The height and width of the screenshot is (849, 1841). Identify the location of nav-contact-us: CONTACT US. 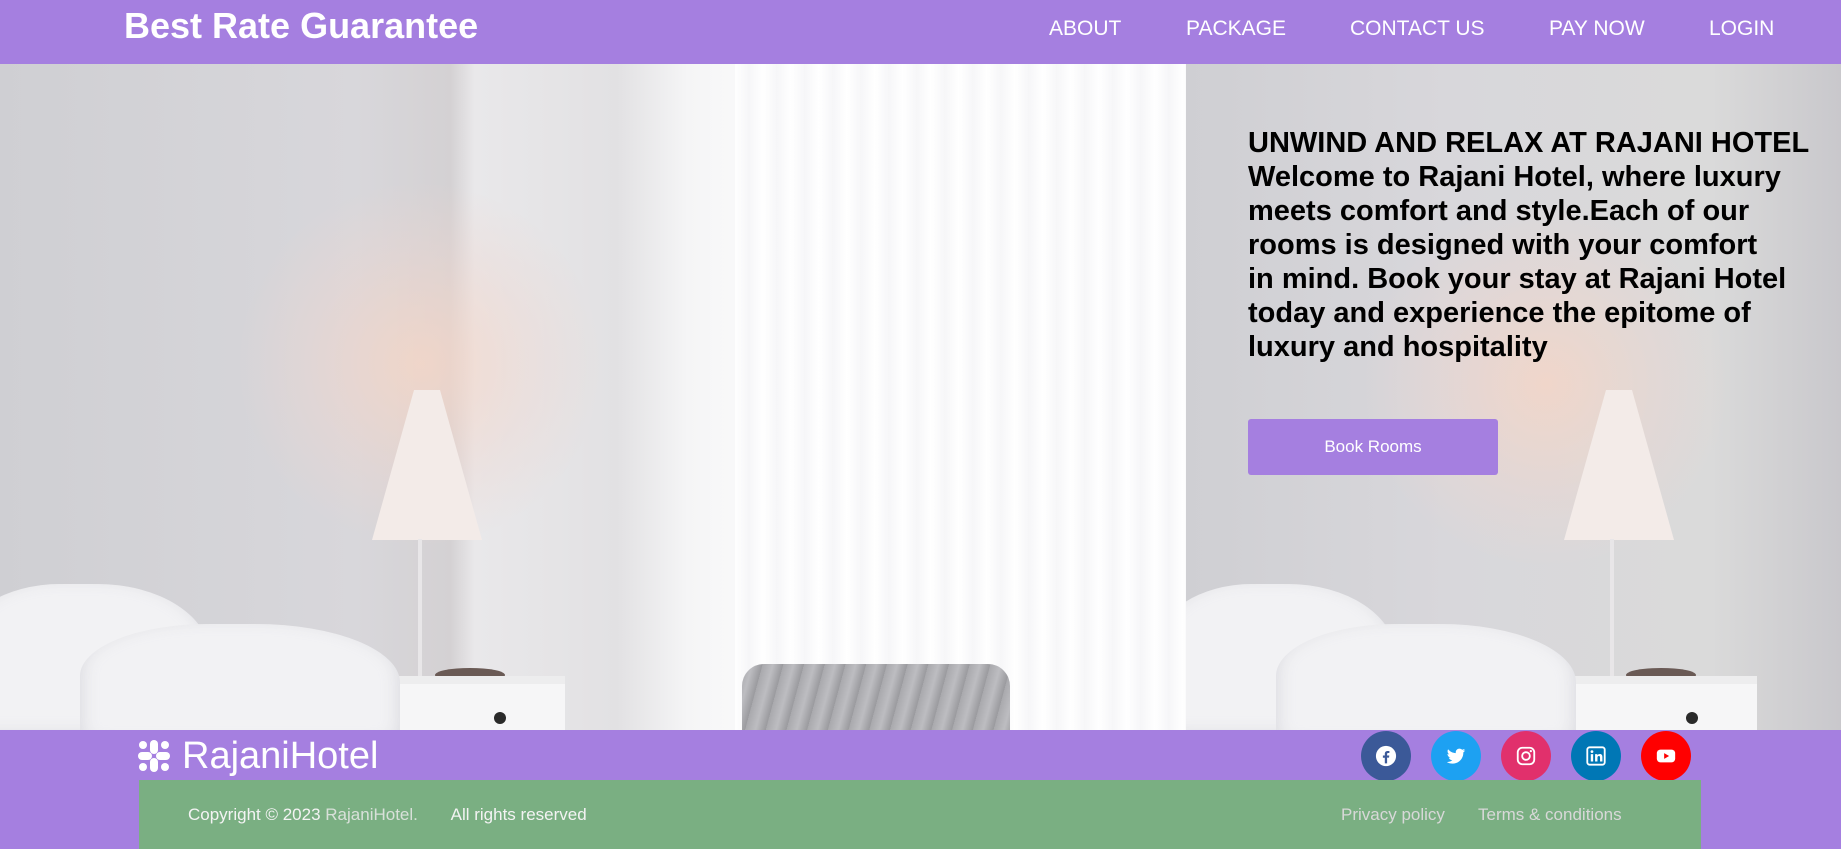
(1417, 29).